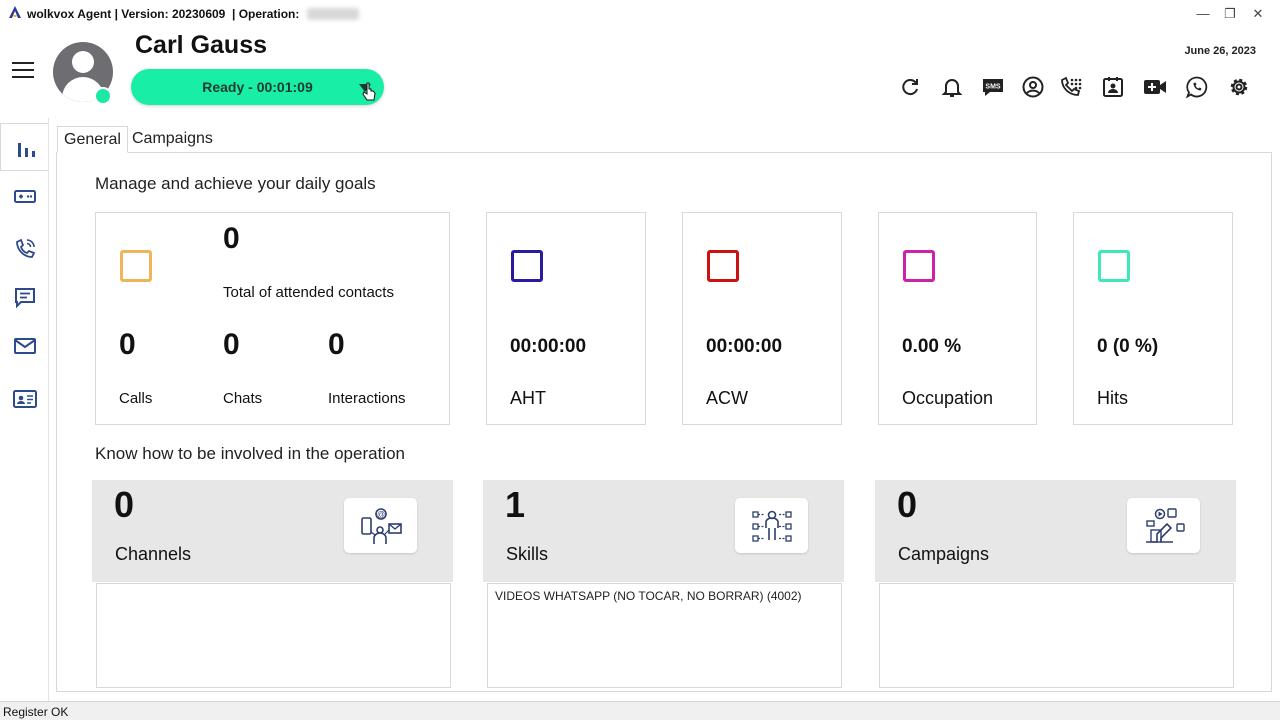 This screenshot has height=720, width=1280. Describe the element at coordinates (136, 398) in the screenshot. I see `calls-label: Calls` at that location.